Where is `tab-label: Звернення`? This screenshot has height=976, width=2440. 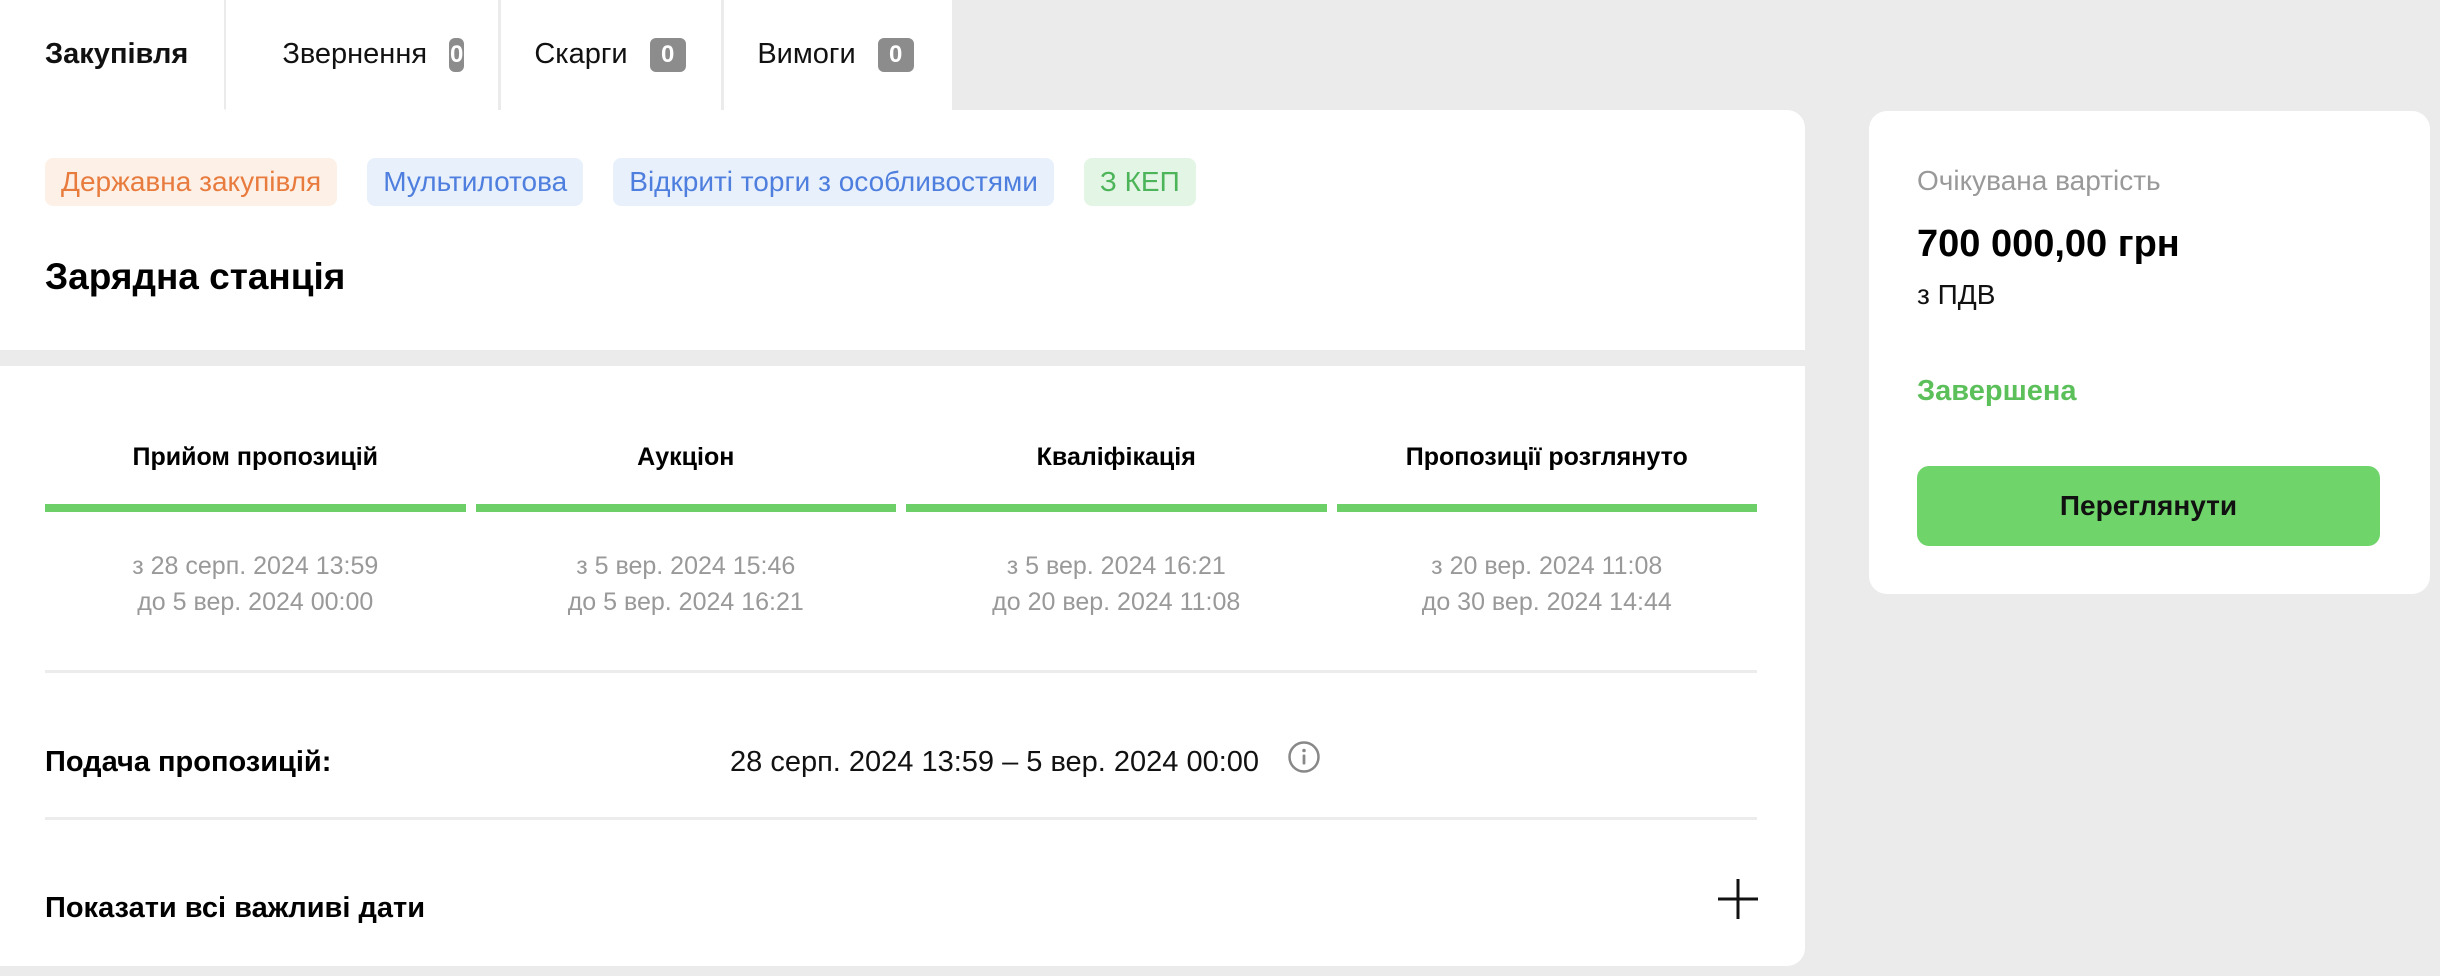
tab-label: Звернення is located at coordinates (355, 54).